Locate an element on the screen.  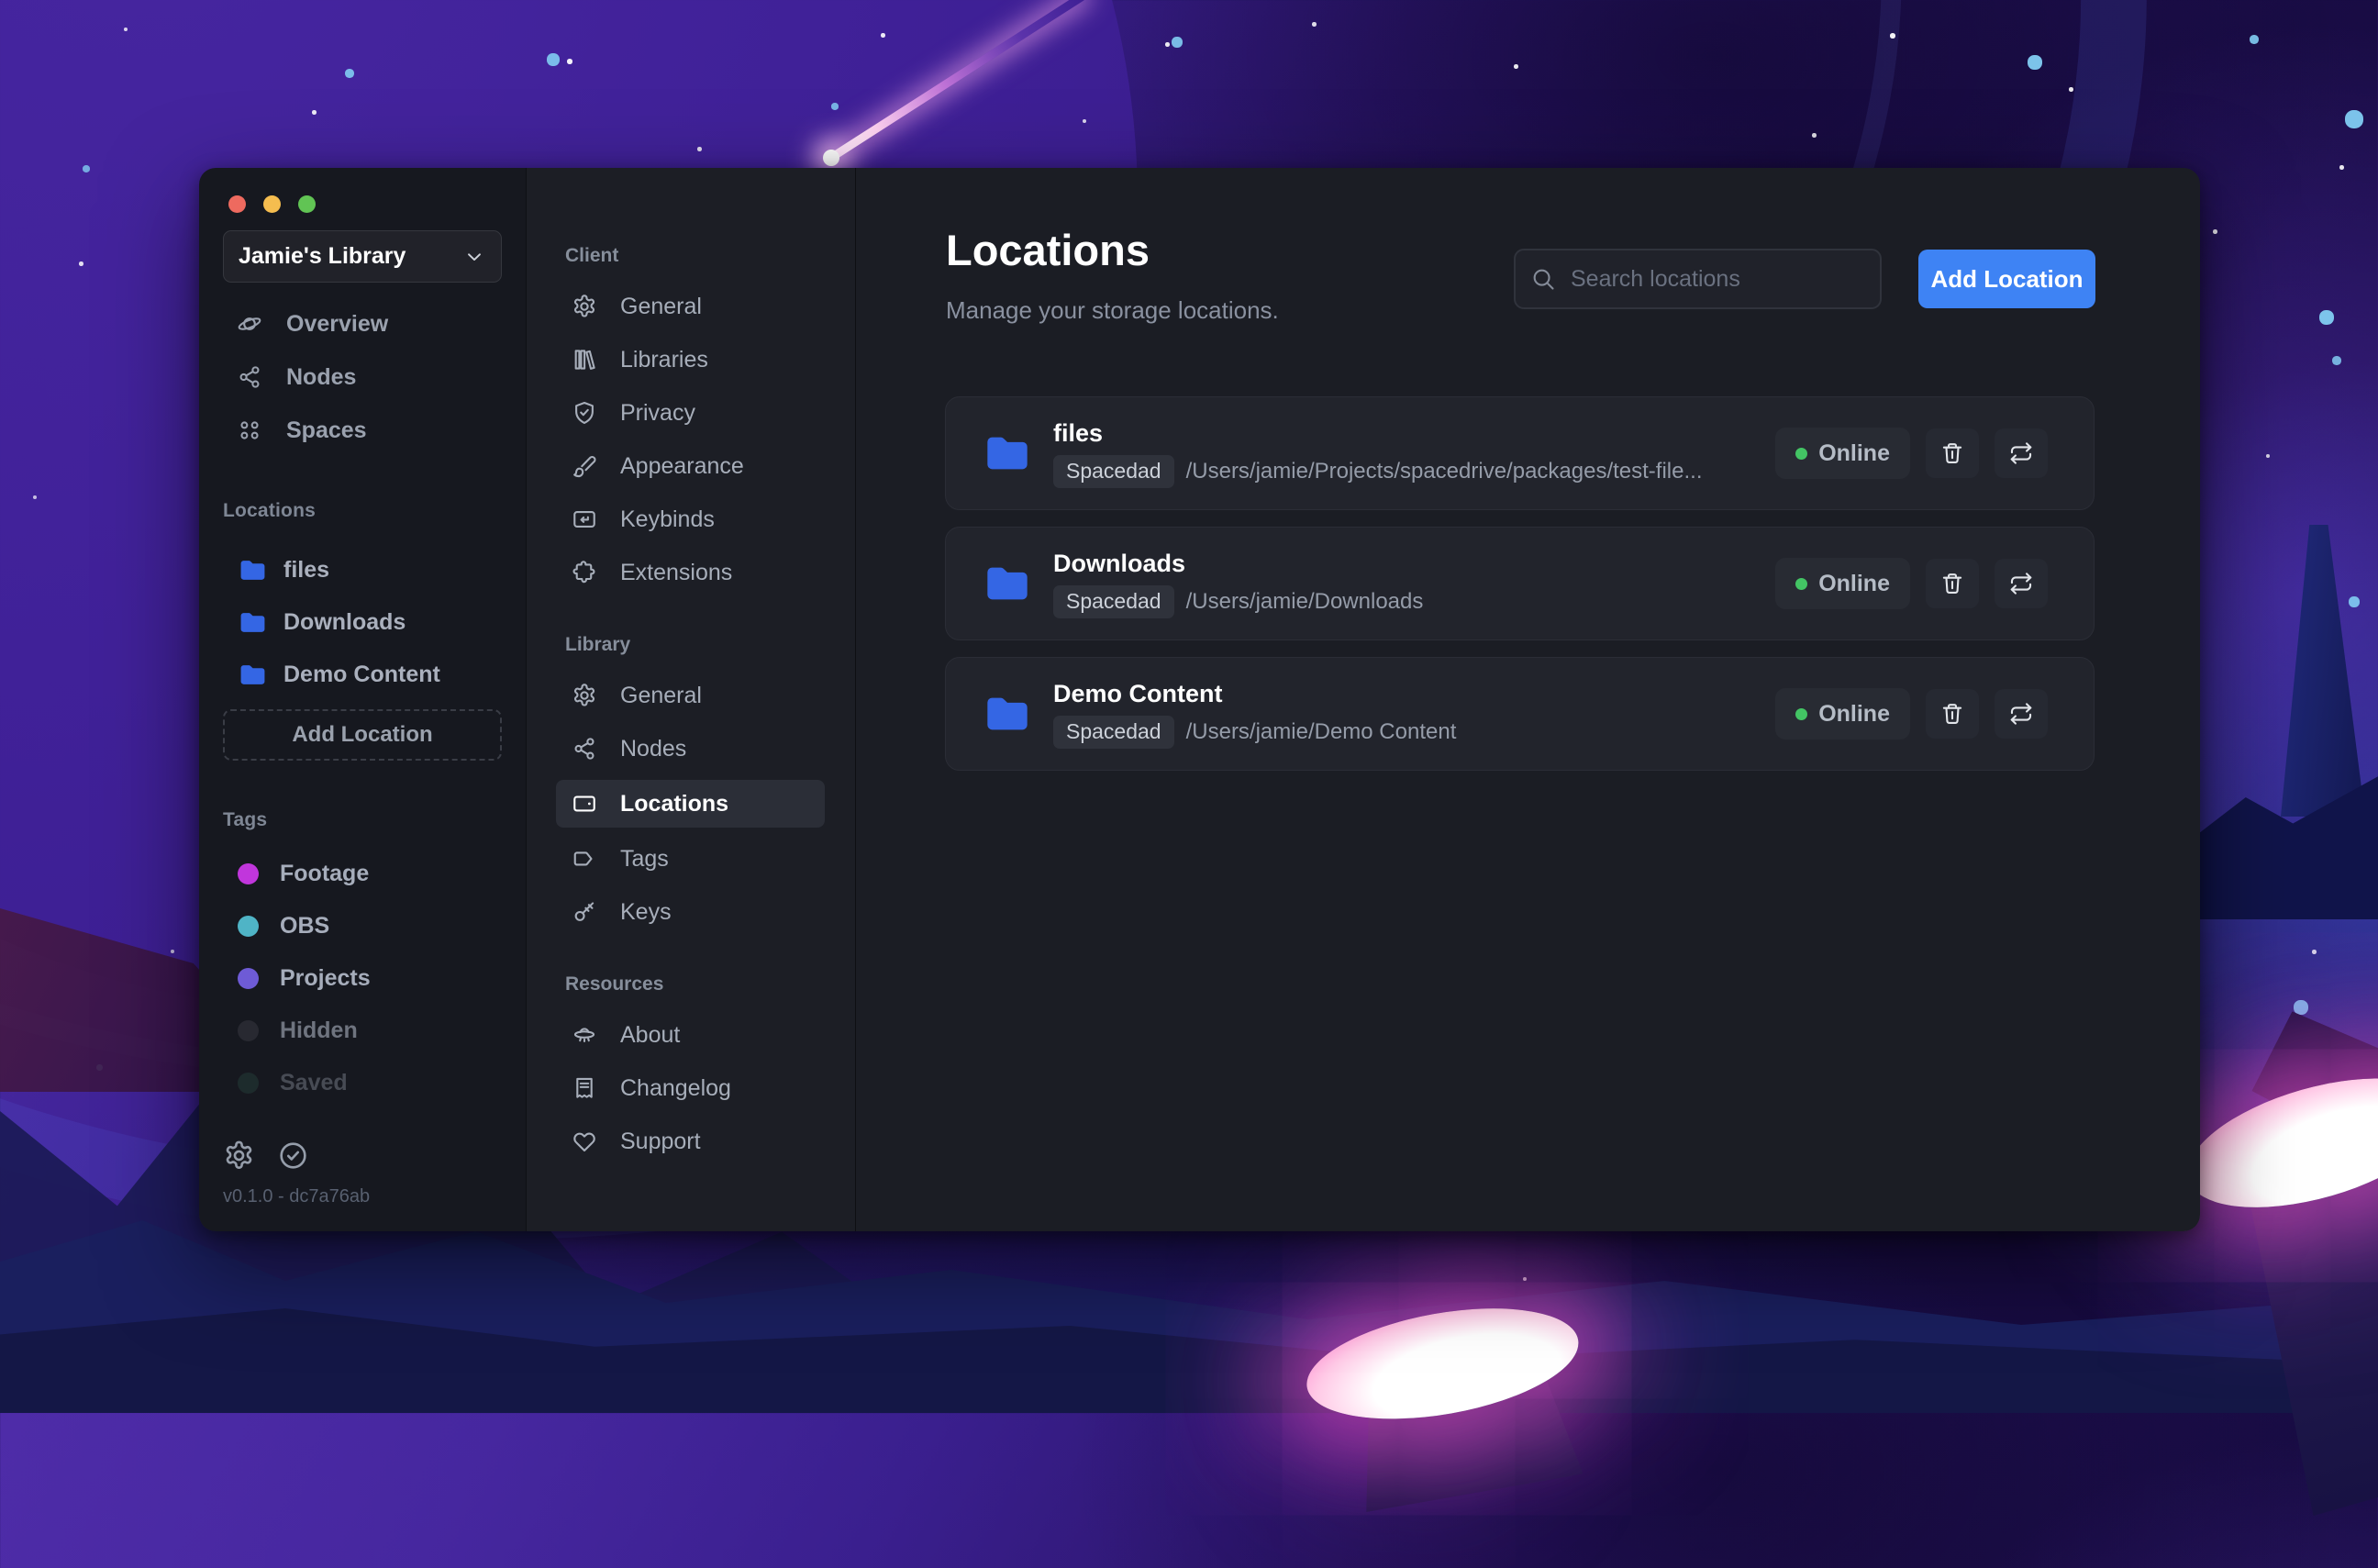
location-item-downloads: Downloads is located at coordinates (362, 622).